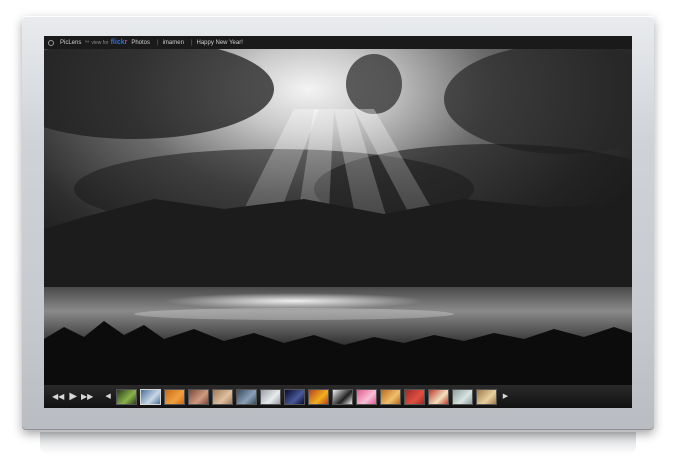 This screenshot has width=680, height=463. What do you see at coordinates (71, 42) in the screenshot?
I see `app-name: PicLens` at bounding box center [71, 42].